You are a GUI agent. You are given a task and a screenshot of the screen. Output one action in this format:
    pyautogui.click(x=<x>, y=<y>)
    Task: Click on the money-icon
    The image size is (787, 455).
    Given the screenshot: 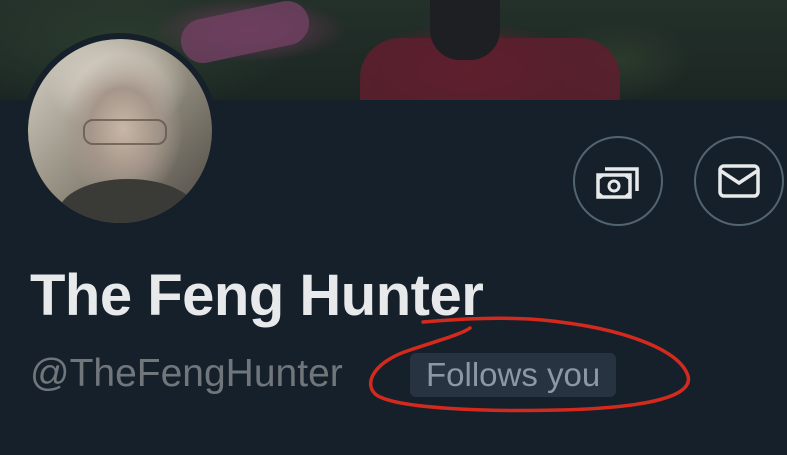 What is the action you would take?
    pyautogui.click(x=617, y=183)
    